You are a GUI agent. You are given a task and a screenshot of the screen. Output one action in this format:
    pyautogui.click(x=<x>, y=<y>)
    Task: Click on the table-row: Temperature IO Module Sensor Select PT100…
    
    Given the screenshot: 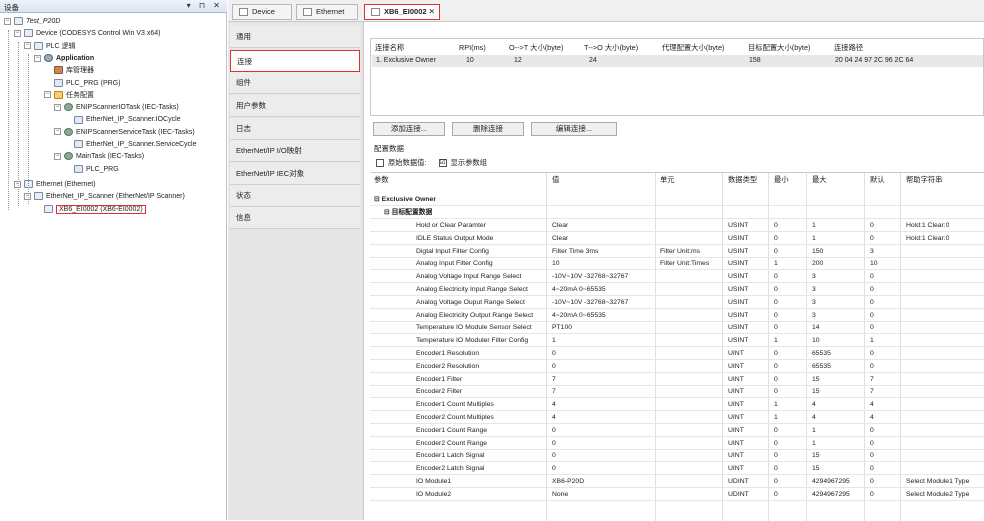 What is the action you would take?
    pyautogui.click(x=677, y=328)
    